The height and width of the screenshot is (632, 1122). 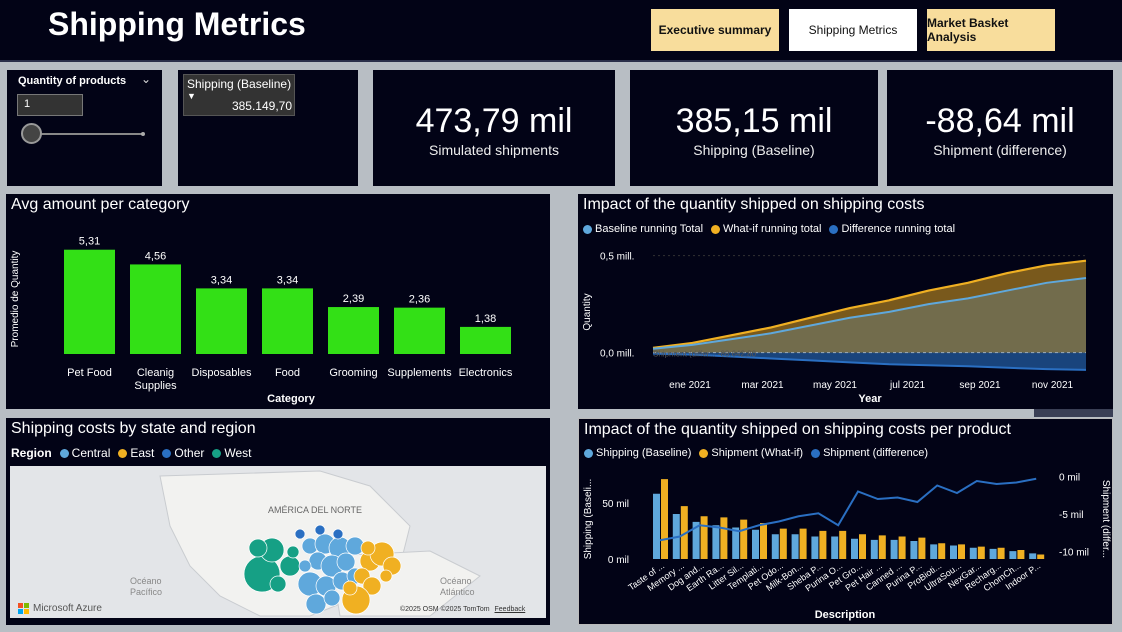 What do you see at coordinates (845, 615) in the screenshot?
I see `x-axis-title: Description` at bounding box center [845, 615].